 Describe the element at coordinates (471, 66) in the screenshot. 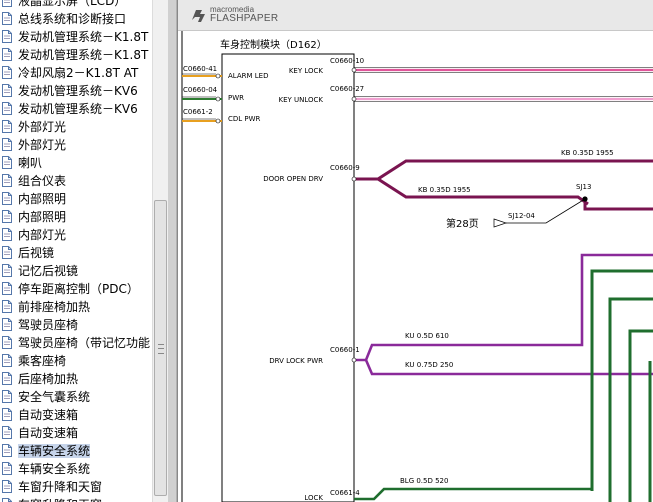

I see `right-pin-key-lock: KEY LOCK C0660-10` at that location.